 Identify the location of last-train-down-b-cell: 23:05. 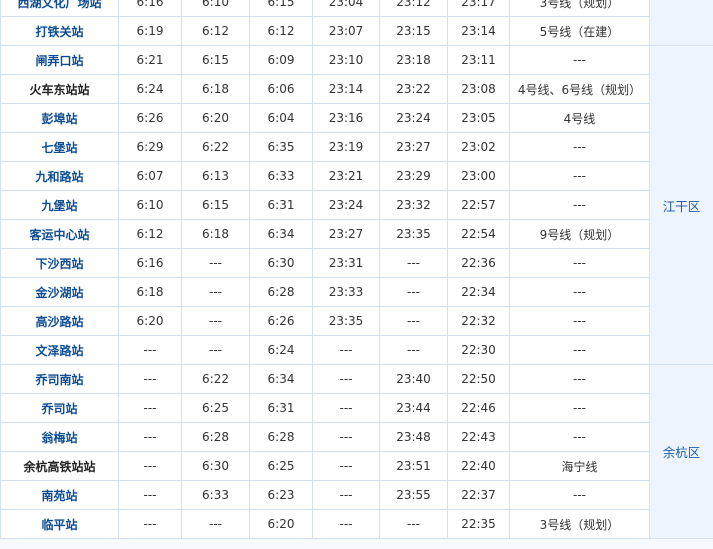
(478, 118).